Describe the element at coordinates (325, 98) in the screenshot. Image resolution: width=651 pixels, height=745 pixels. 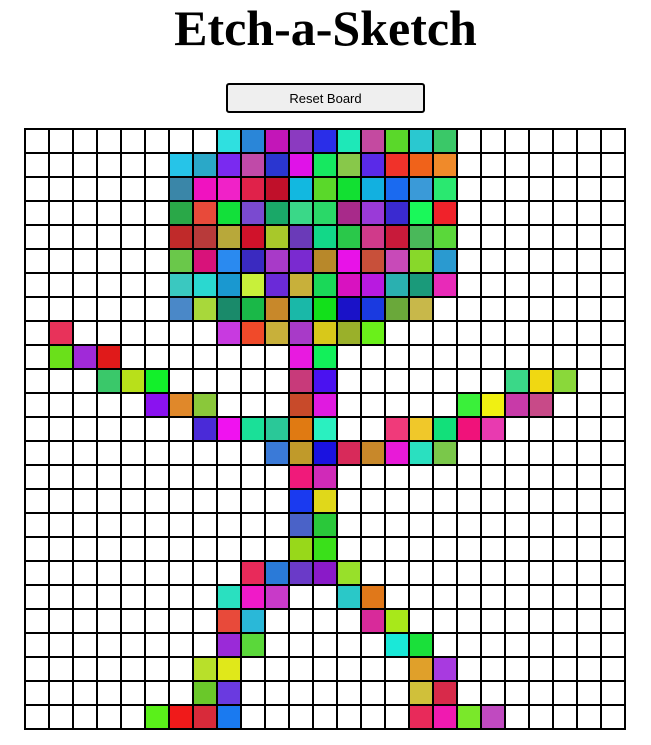
I see `reset-board-button: Reset Board` at that location.